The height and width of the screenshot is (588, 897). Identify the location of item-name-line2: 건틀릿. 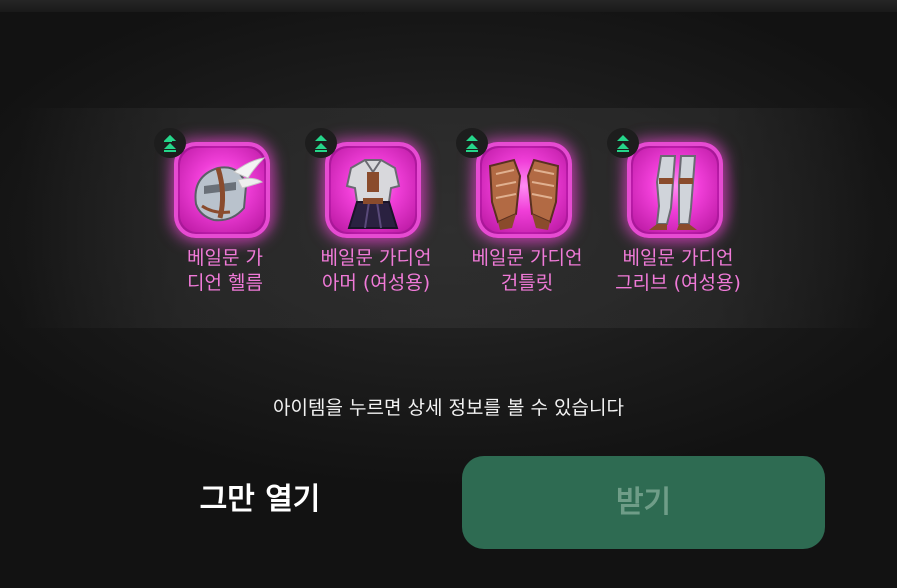
(527, 283).